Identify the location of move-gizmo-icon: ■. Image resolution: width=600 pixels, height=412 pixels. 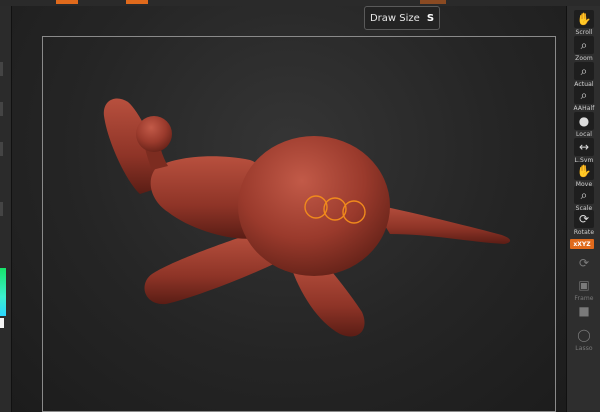
(584, 311).